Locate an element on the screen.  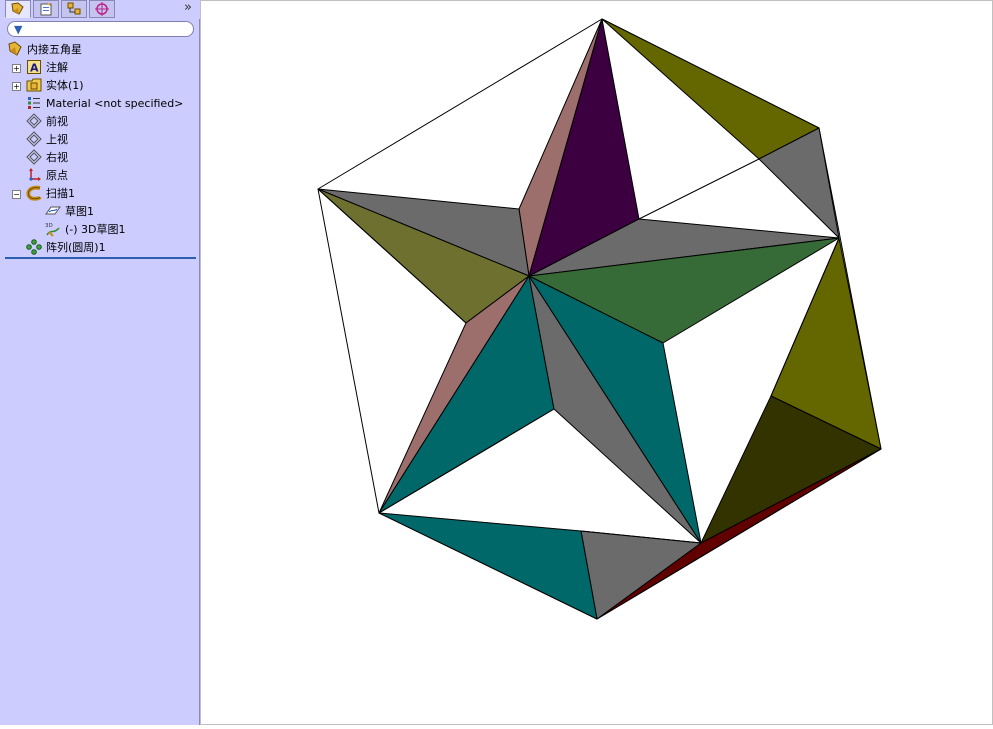
tree-item-material: Material <not specified> is located at coordinates (104, 103).